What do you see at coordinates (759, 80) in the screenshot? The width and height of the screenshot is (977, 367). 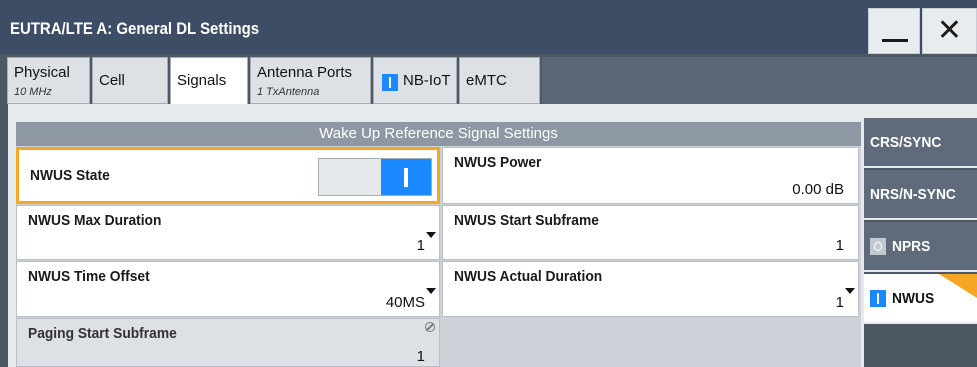 I see `tab-strip-filler` at bounding box center [759, 80].